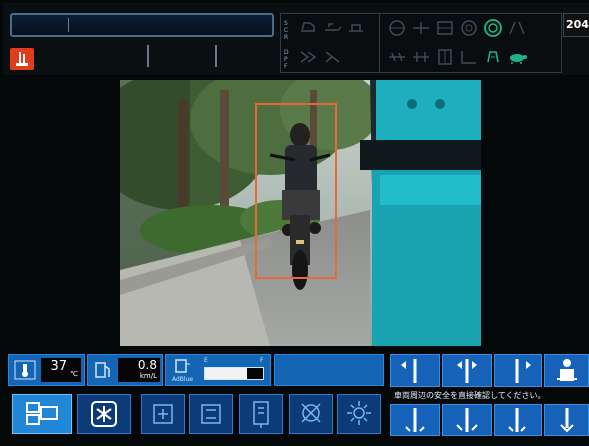  I want to click on brake-warning-icon, so click(469, 28).